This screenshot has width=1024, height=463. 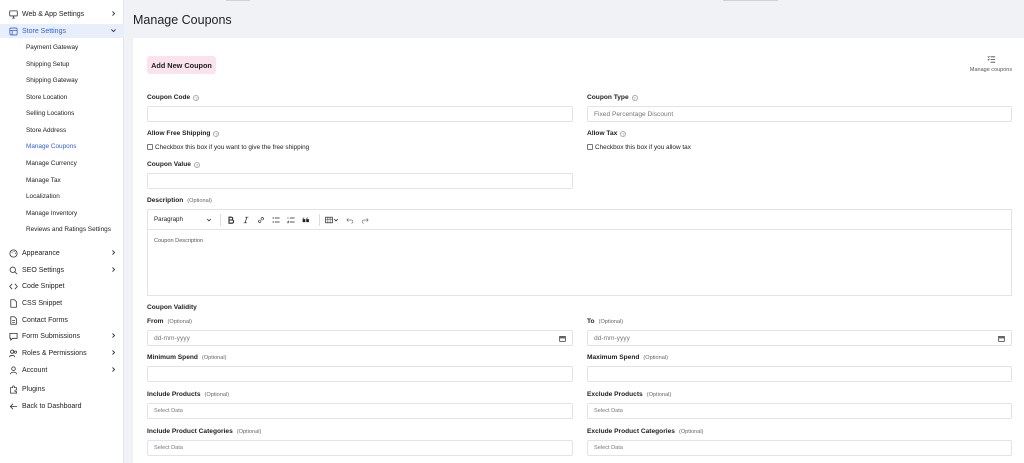 What do you see at coordinates (51, 163) in the screenshot?
I see `sidebar-subitem-manage-currency: Manage Currency` at bounding box center [51, 163].